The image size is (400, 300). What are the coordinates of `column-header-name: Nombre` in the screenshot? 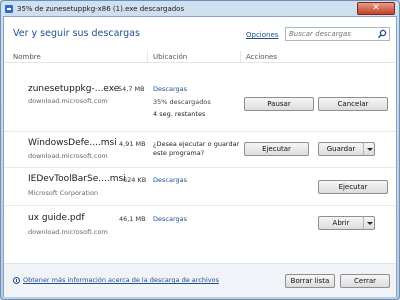 It's located at (27, 57).